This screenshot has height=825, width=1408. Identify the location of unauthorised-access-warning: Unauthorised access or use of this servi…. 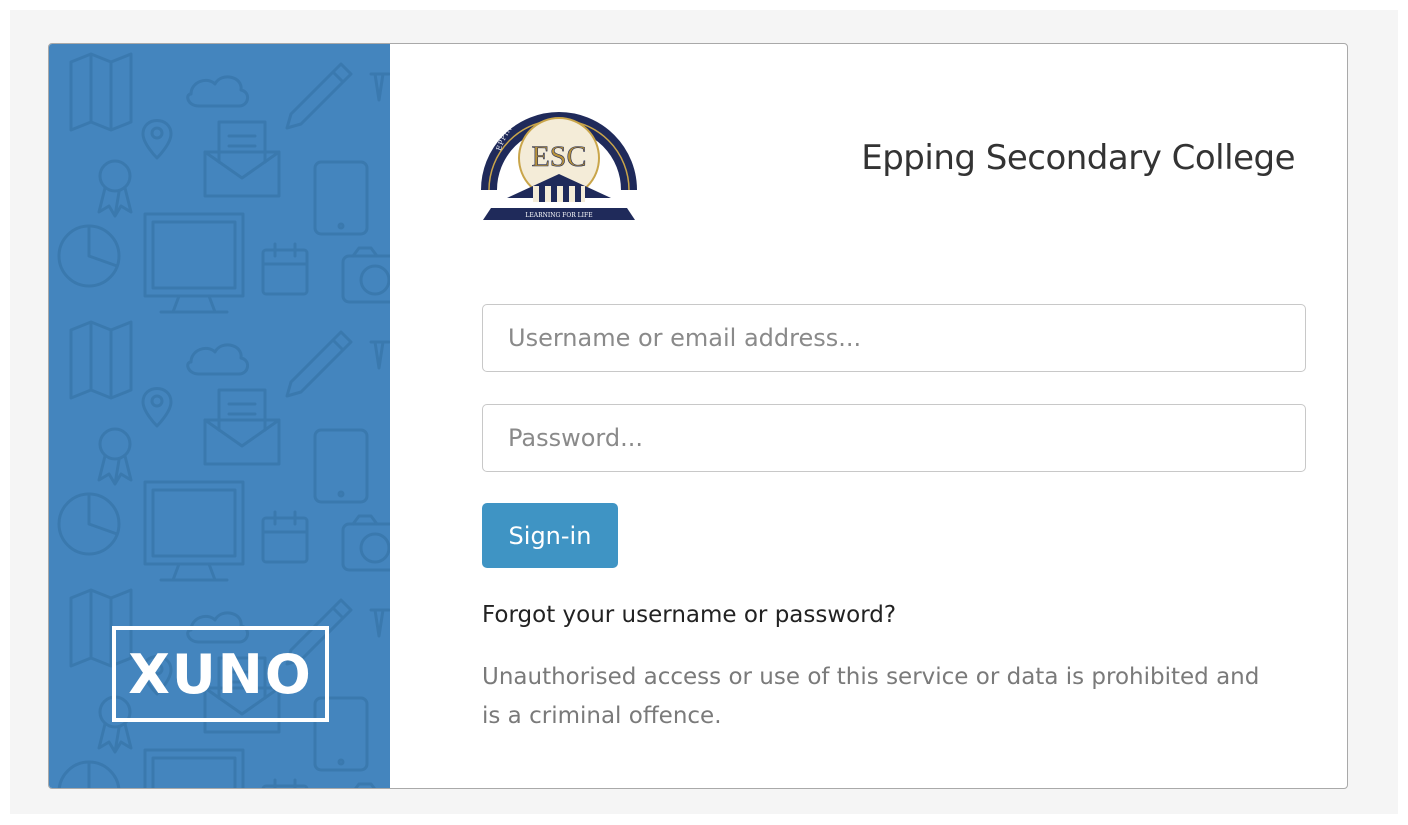
(871, 696).